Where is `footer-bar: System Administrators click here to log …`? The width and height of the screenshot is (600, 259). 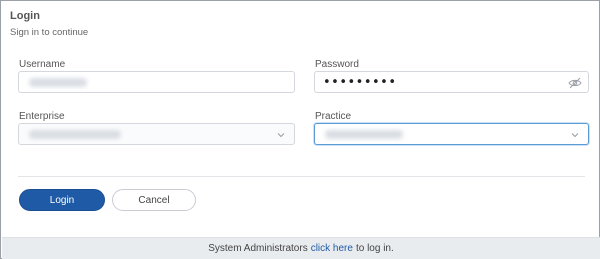
footer-bar: System Administrators click here to log … is located at coordinates (301, 248).